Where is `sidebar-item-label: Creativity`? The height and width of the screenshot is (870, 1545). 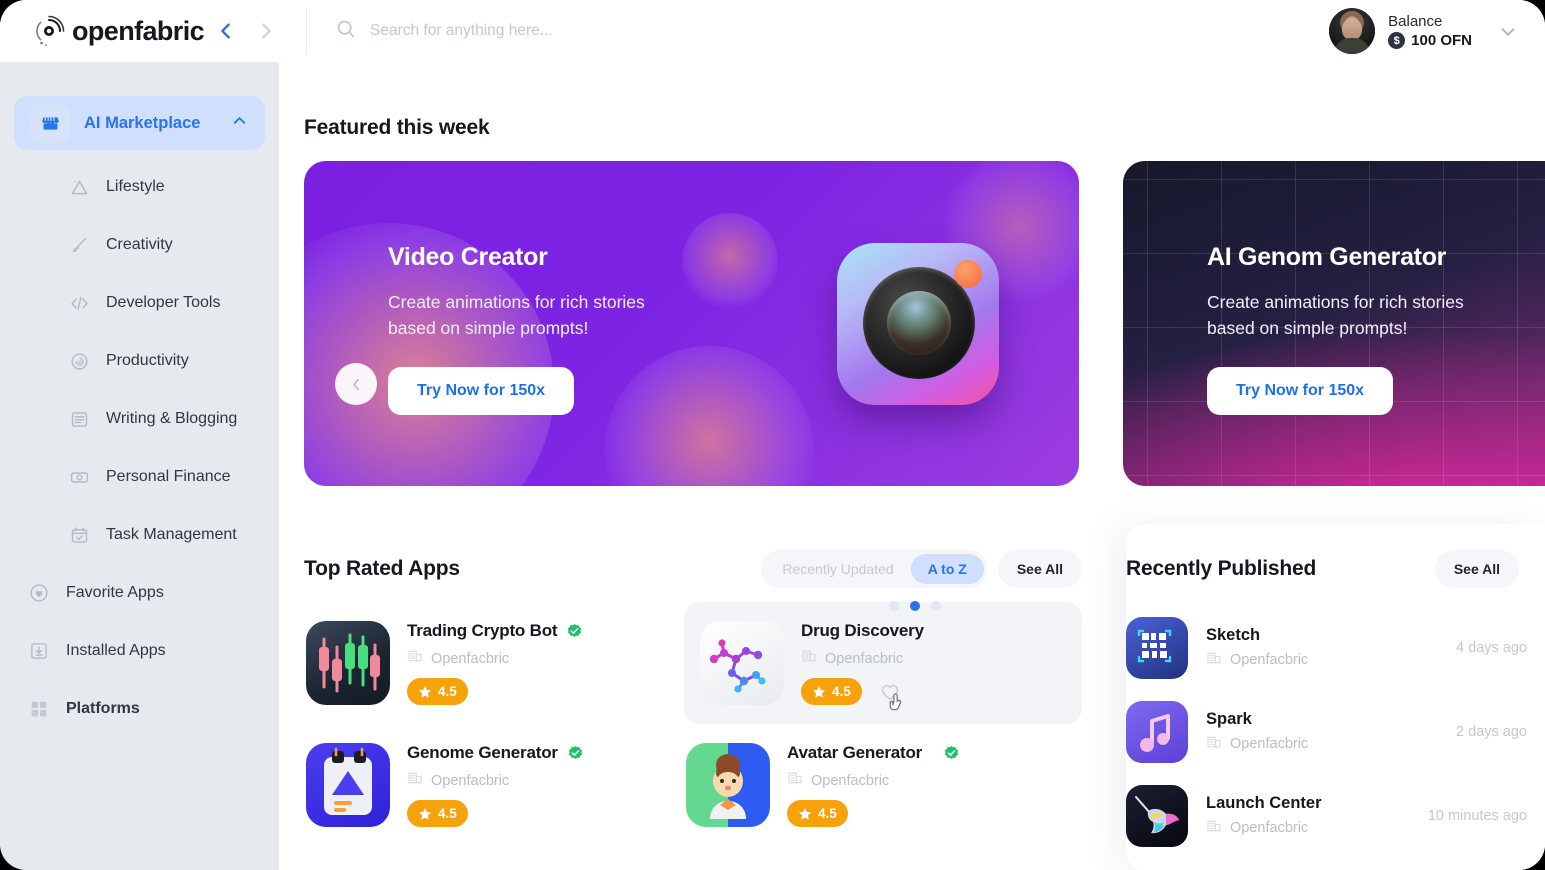
sidebar-item-label: Creativity is located at coordinates (139, 244).